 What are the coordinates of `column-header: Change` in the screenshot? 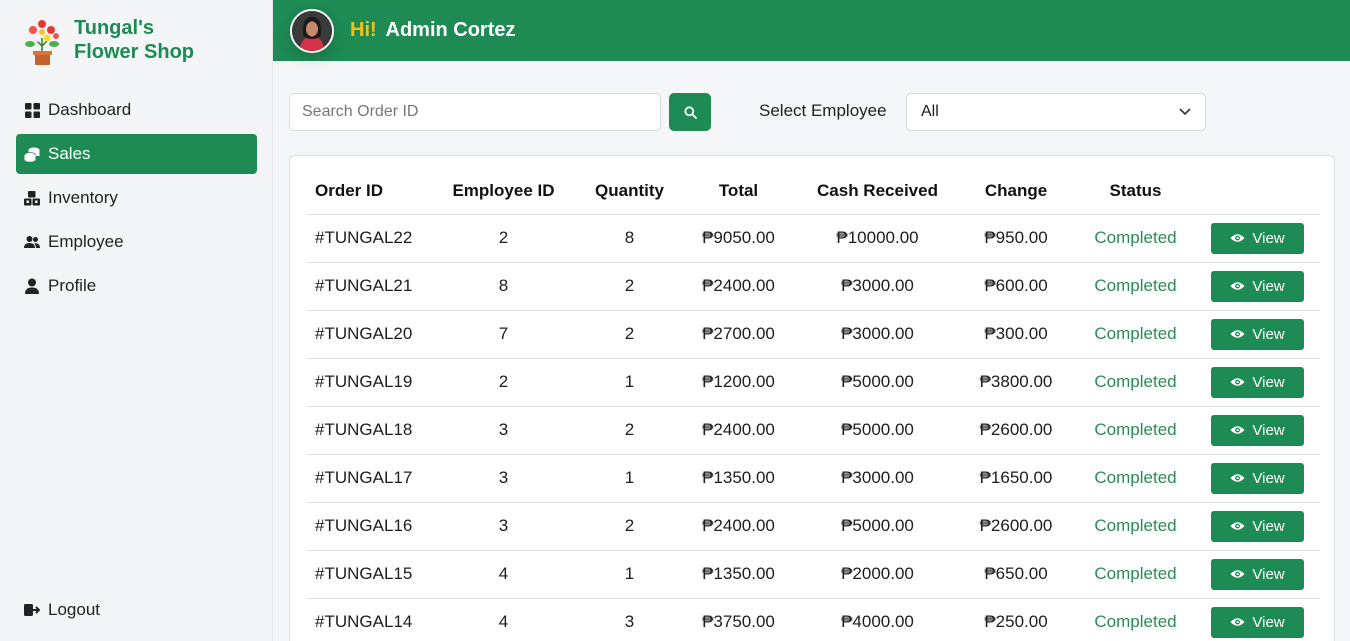 It's located at (1016, 191).